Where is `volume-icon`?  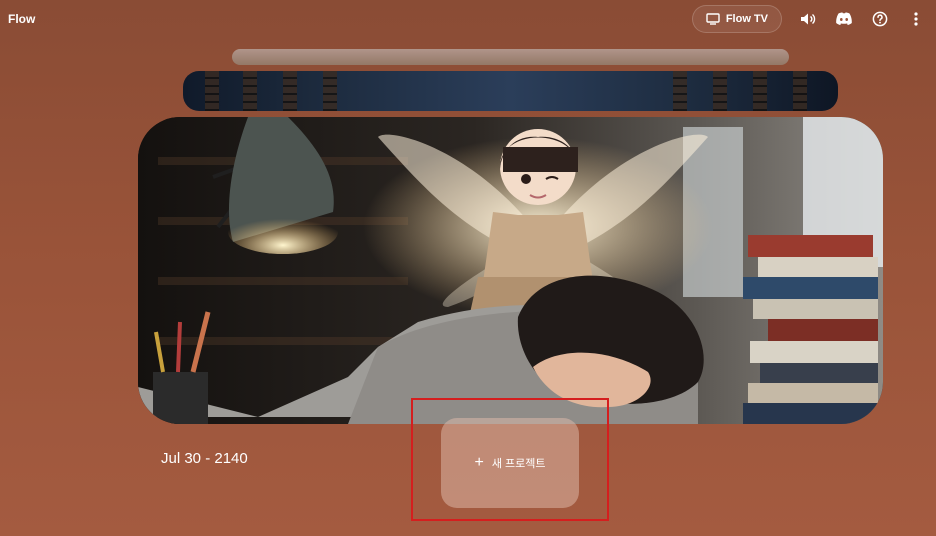 volume-icon is located at coordinates (808, 19).